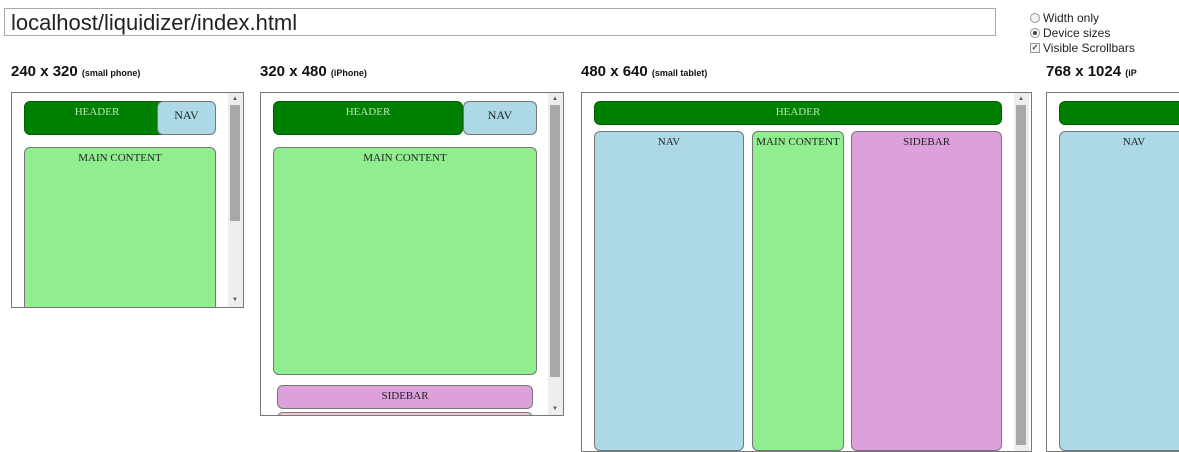  I want to click on option-device-sizes: Device sizes, so click(1082, 32).